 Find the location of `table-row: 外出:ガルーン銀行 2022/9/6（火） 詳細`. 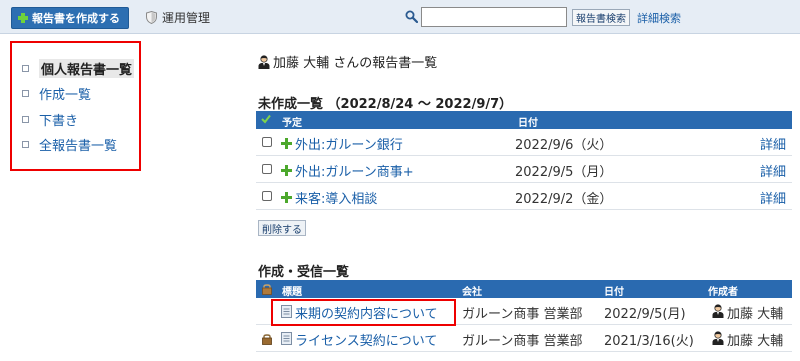

table-row: 外出:ガルーン銀行 2022/9/6（火） 詳細 is located at coordinates (524, 142).